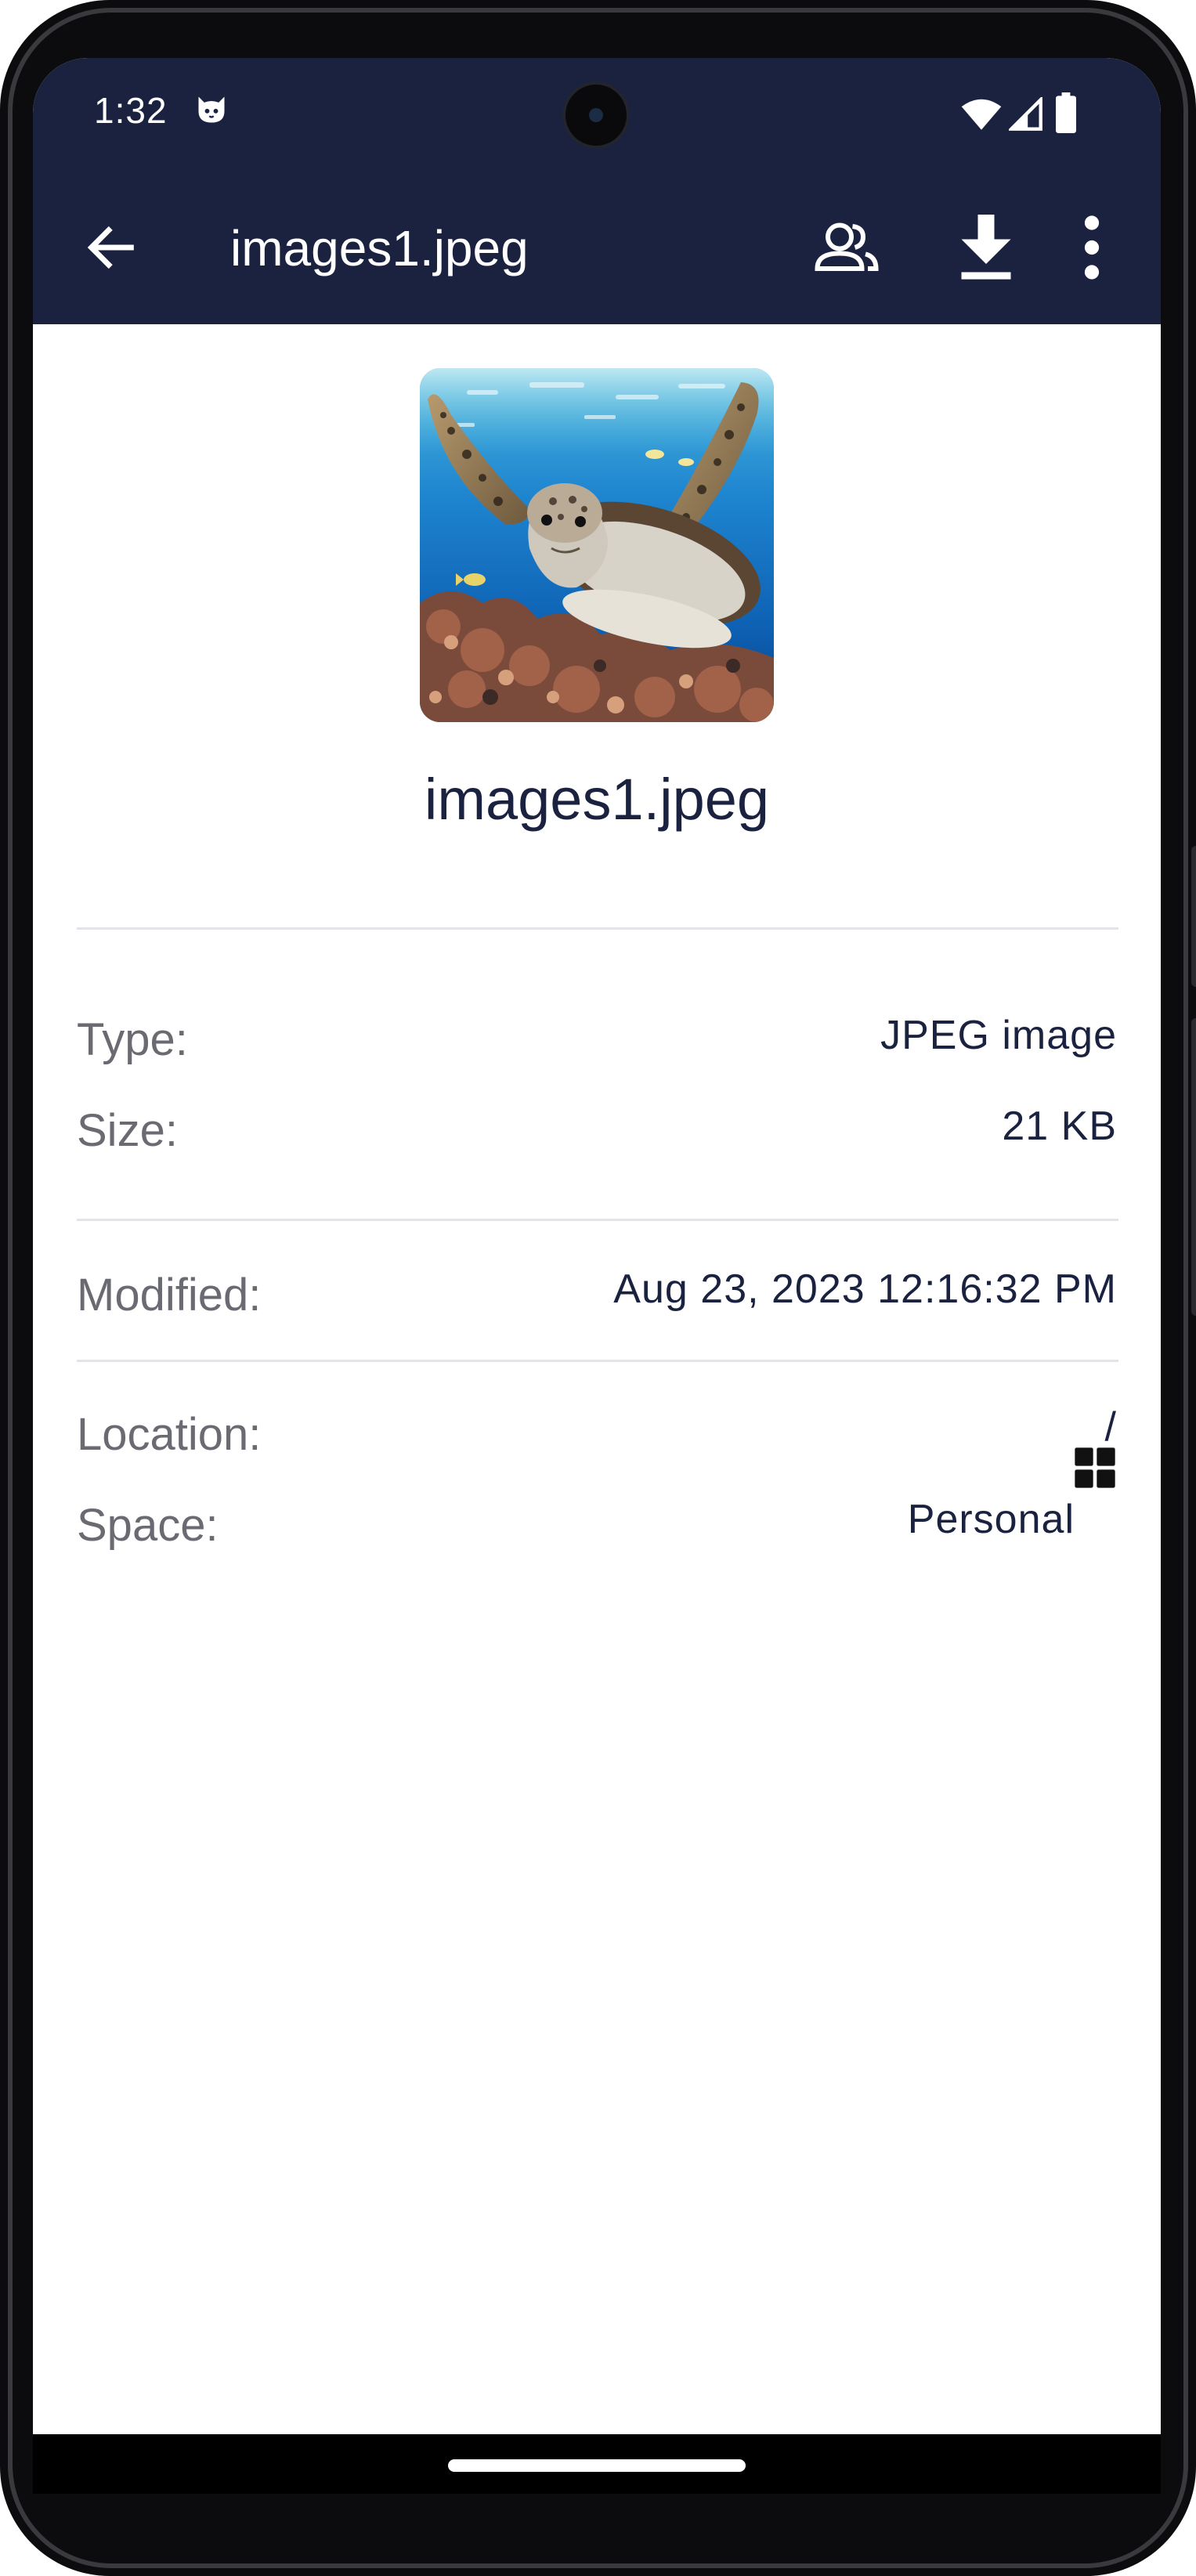 This screenshot has height=2576, width=1196. I want to click on app-bar: images1.jpeg, so click(597, 247).